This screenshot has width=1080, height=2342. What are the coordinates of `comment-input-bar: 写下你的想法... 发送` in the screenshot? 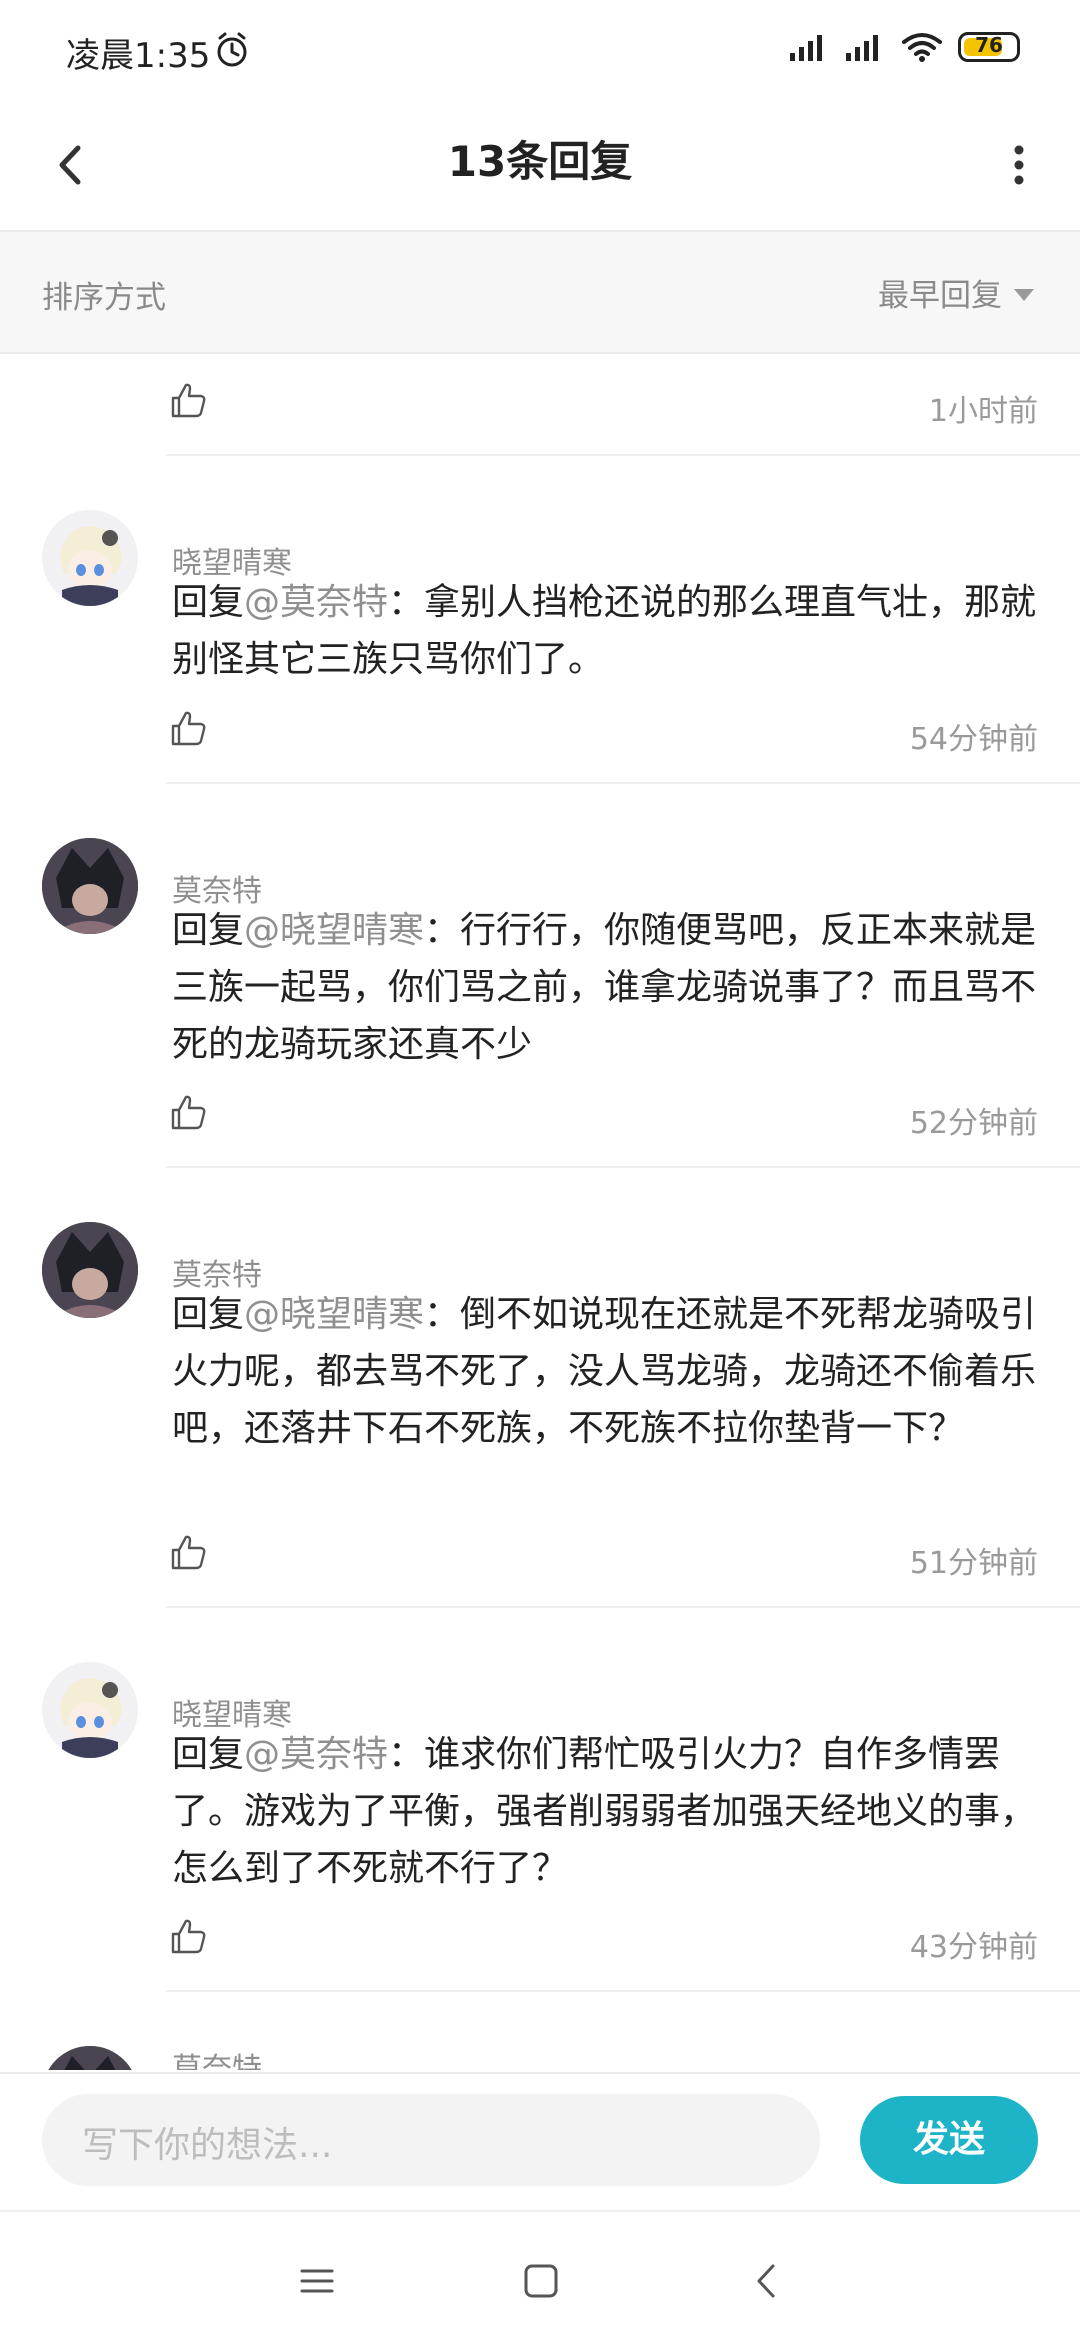 It's located at (540, 2141).